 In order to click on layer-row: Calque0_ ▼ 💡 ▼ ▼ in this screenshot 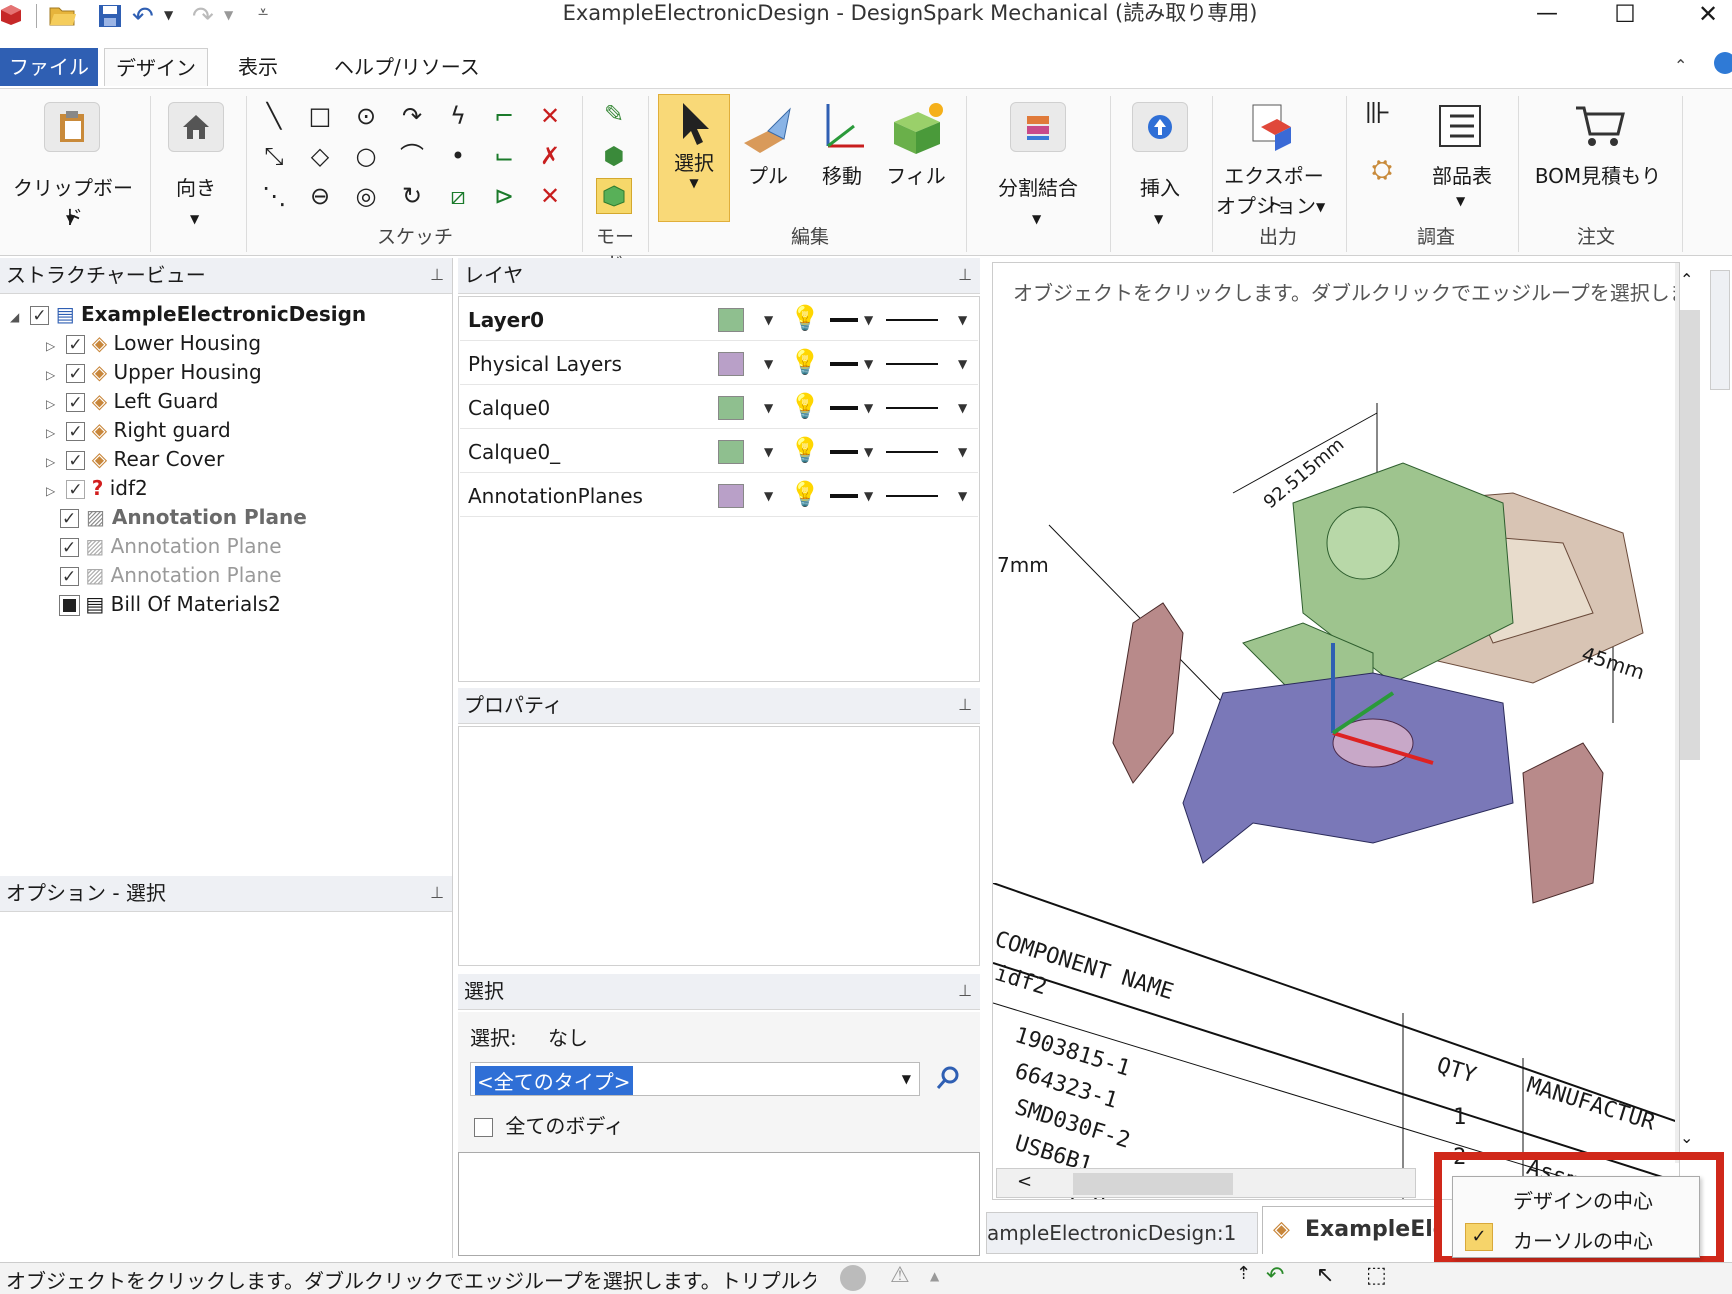, I will do `click(719, 451)`.